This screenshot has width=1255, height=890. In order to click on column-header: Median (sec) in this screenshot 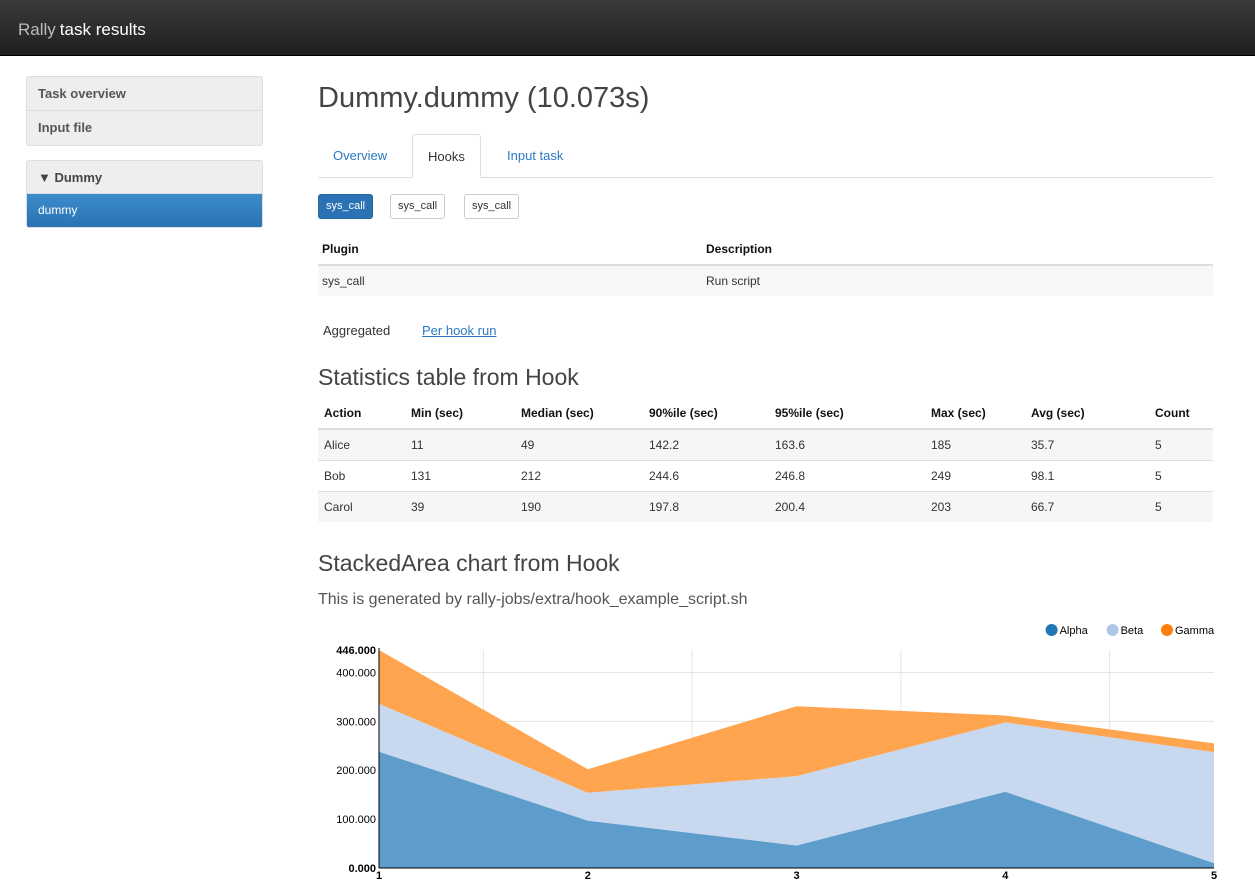, I will do `click(579, 413)`.